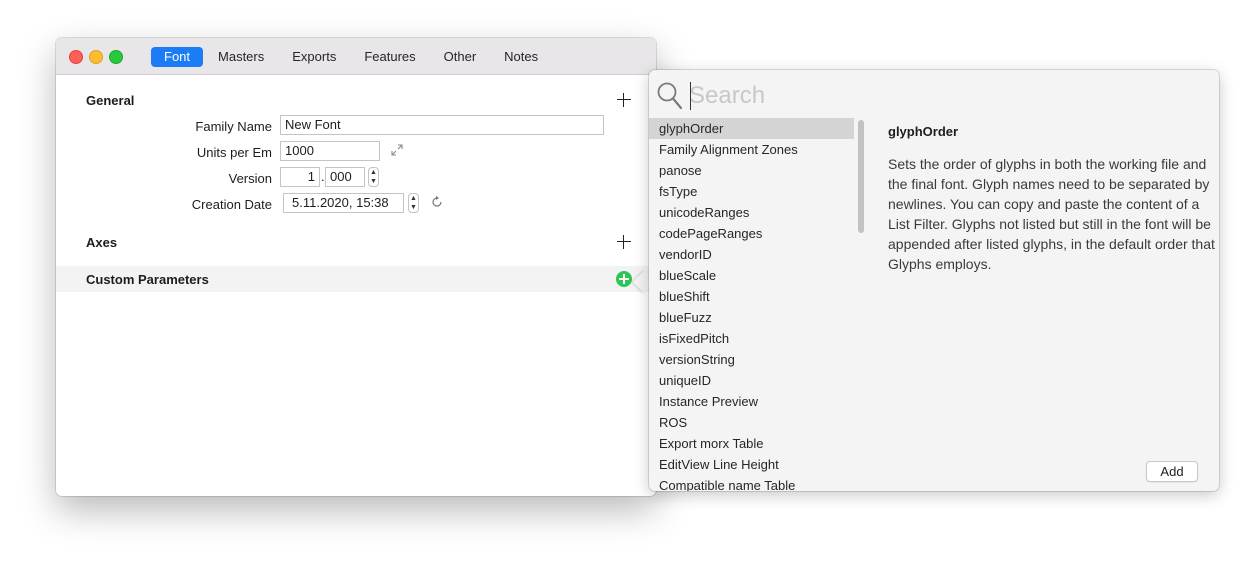 The width and height of the screenshot is (1255, 571). Describe the element at coordinates (147, 279) in the screenshot. I see `custom-parameters-title: Custom Parameters` at that location.